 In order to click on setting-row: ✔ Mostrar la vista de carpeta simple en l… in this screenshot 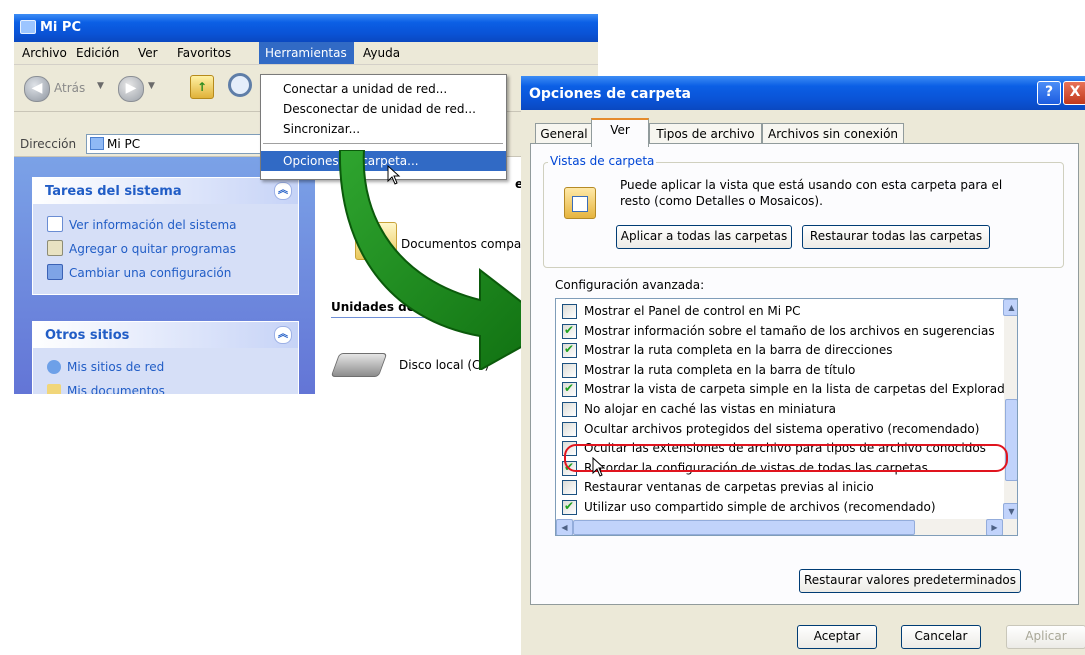, I will do `click(780, 389)`.